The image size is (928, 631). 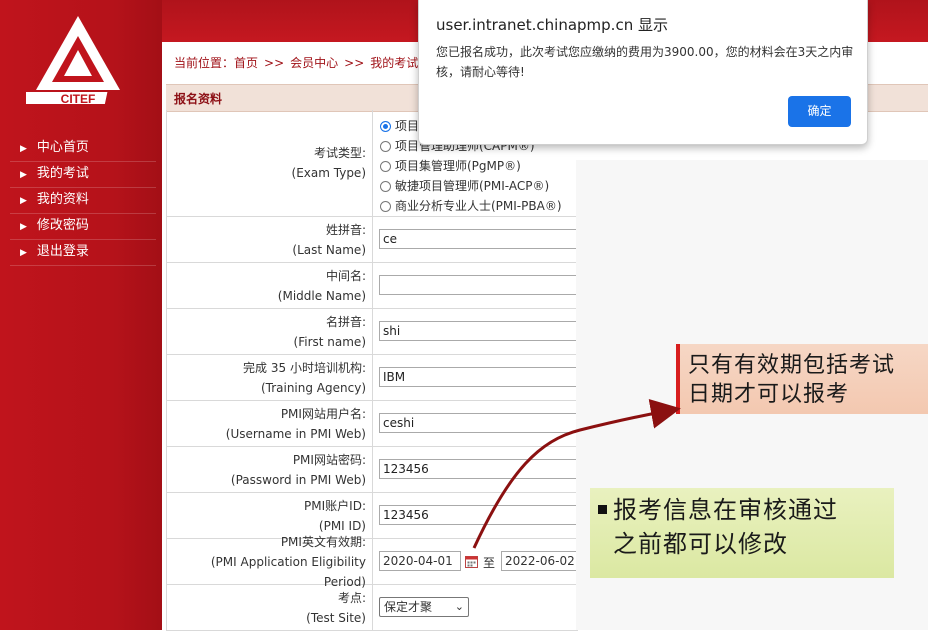 I want to click on sidebar-item-home: ▶ 中心首页, so click(x=83, y=149).